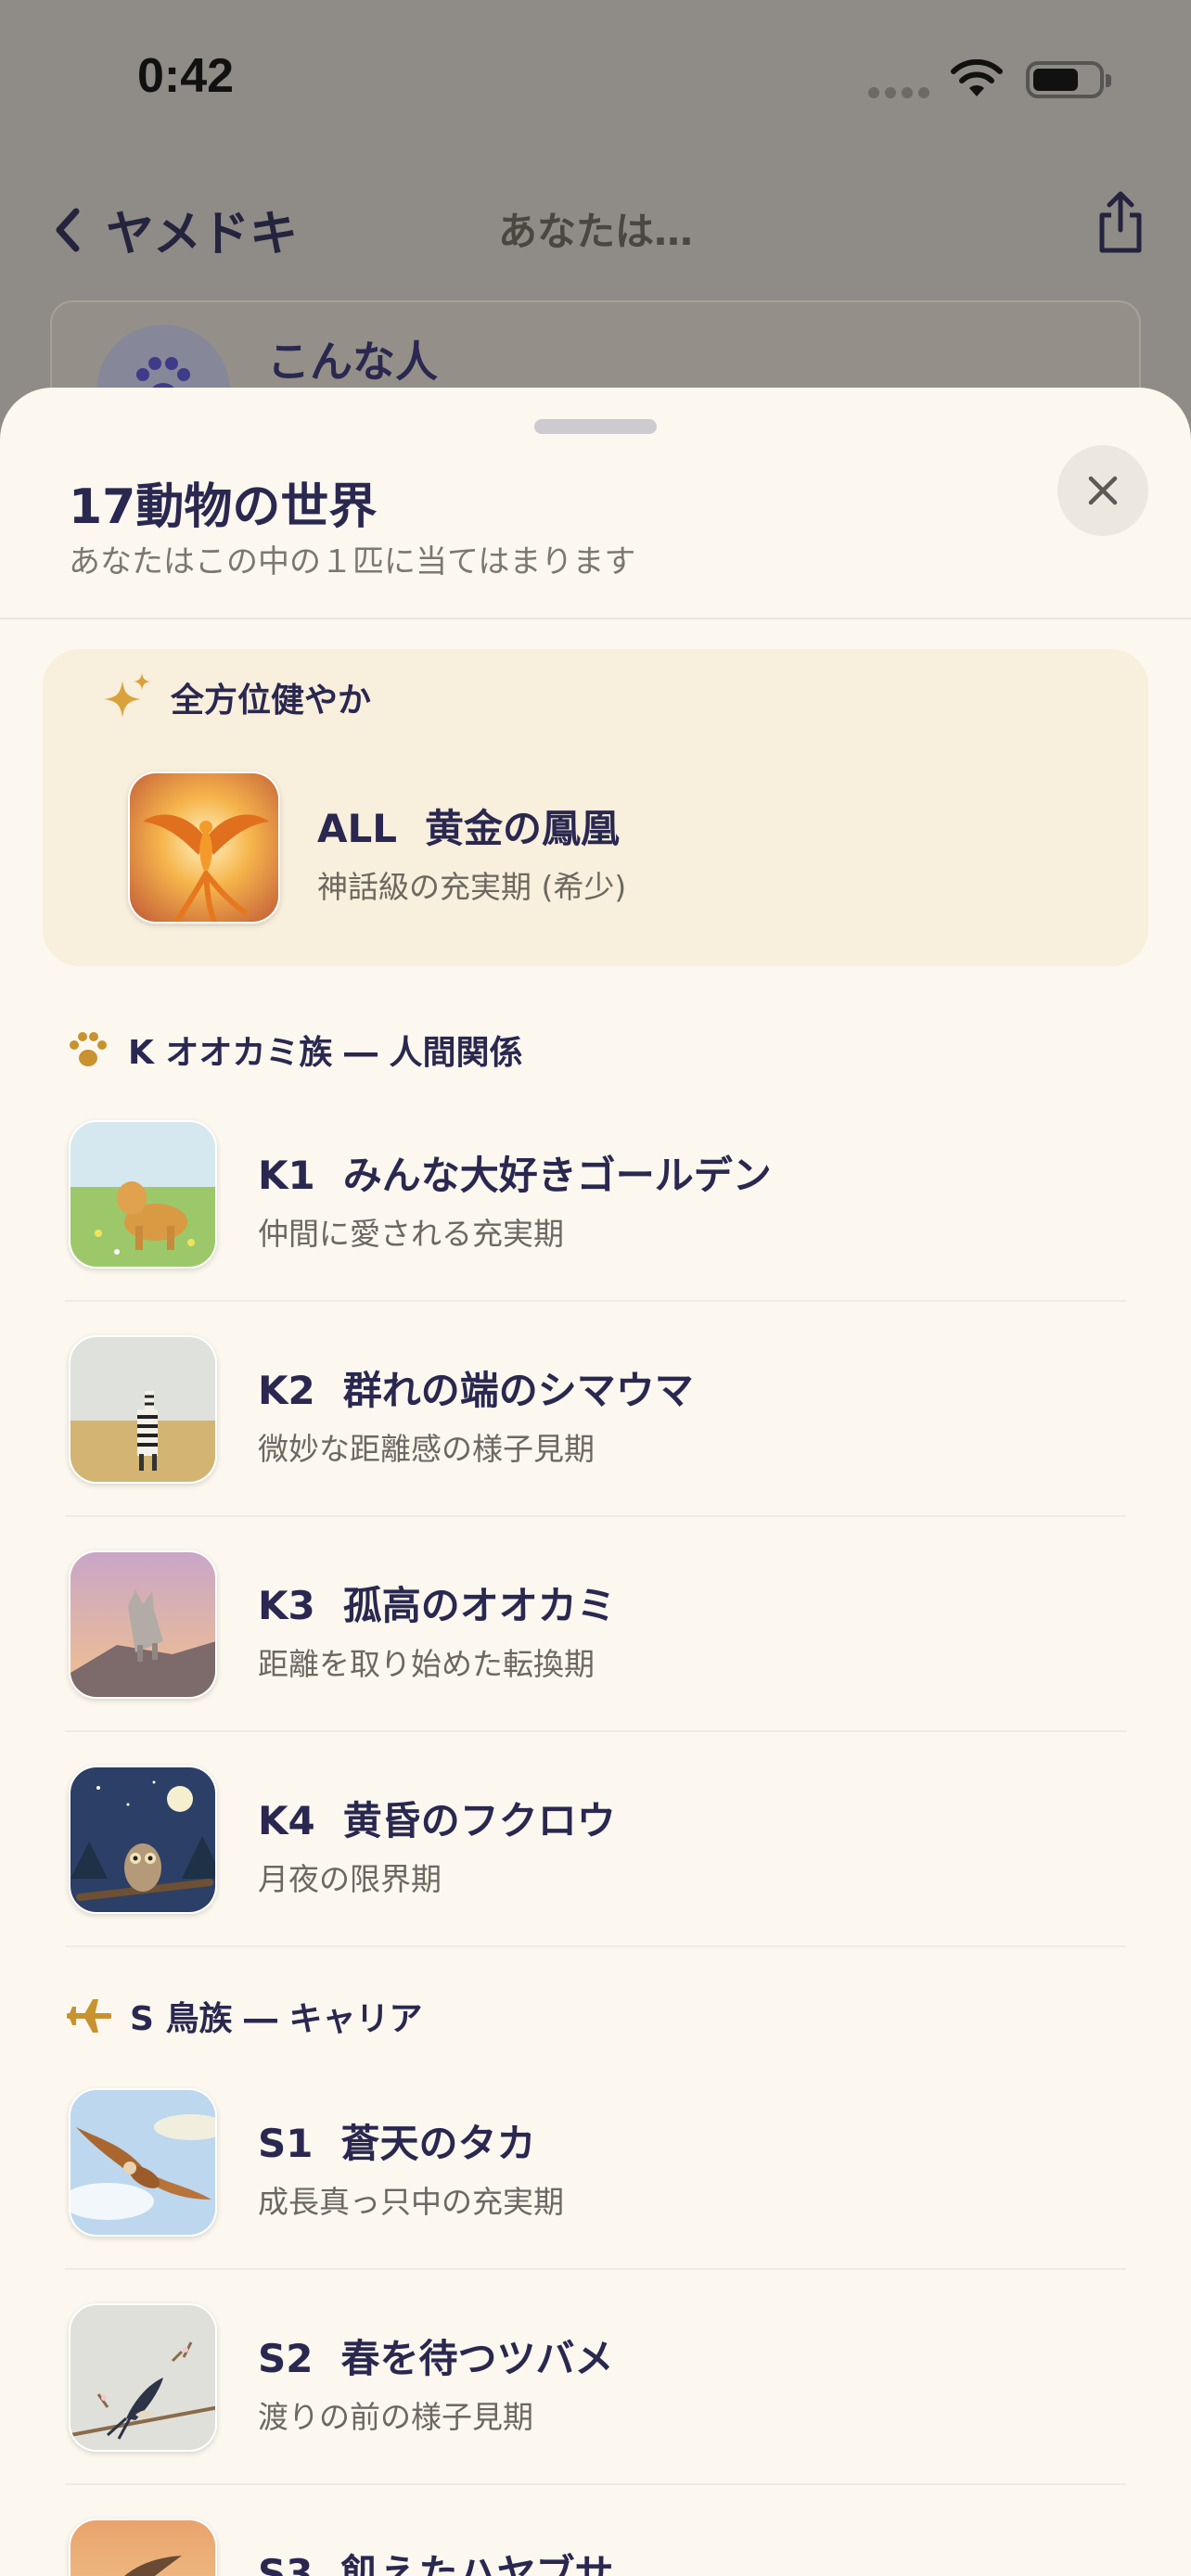 This screenshot has height=2576, width=1191. What do you see at coordinates (472, 887) in the screenshot?
I see `animal-description: 神話級の充実期 (希少)` at bounding box center [472, 887].